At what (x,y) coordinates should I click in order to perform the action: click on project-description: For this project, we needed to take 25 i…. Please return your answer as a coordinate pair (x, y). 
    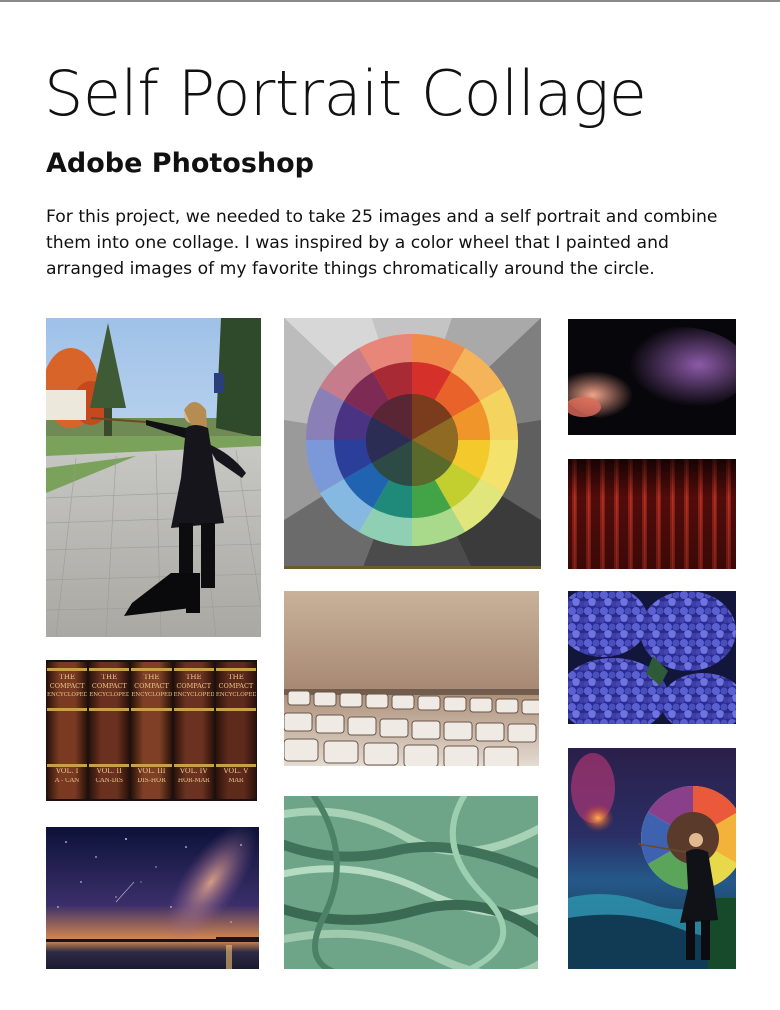
    Looking at the image, I should click on (382, 243).